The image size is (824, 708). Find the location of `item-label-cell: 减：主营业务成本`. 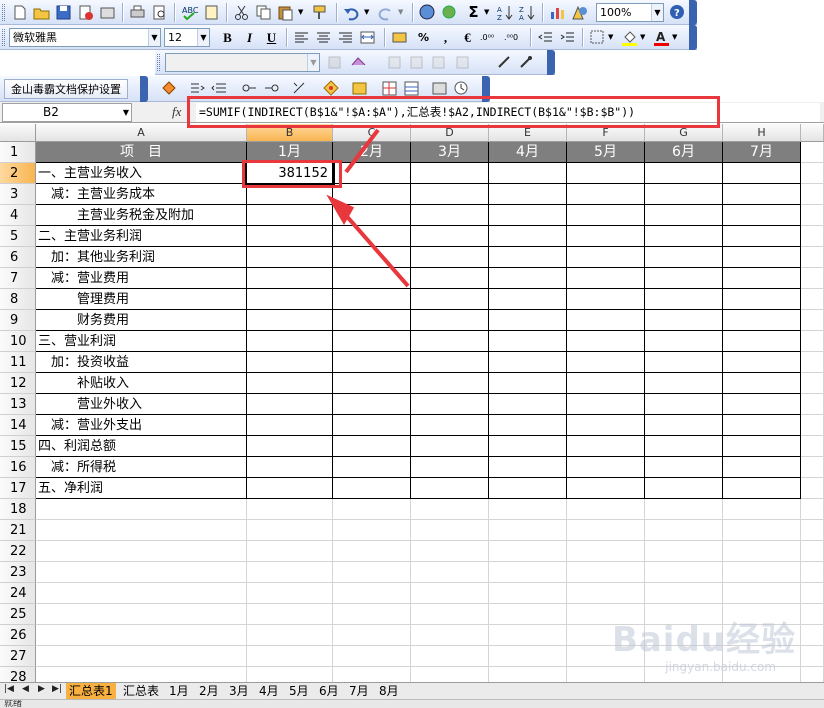

item-label-cell: 减：主营业务成本 is located at coordinates (141, 194).